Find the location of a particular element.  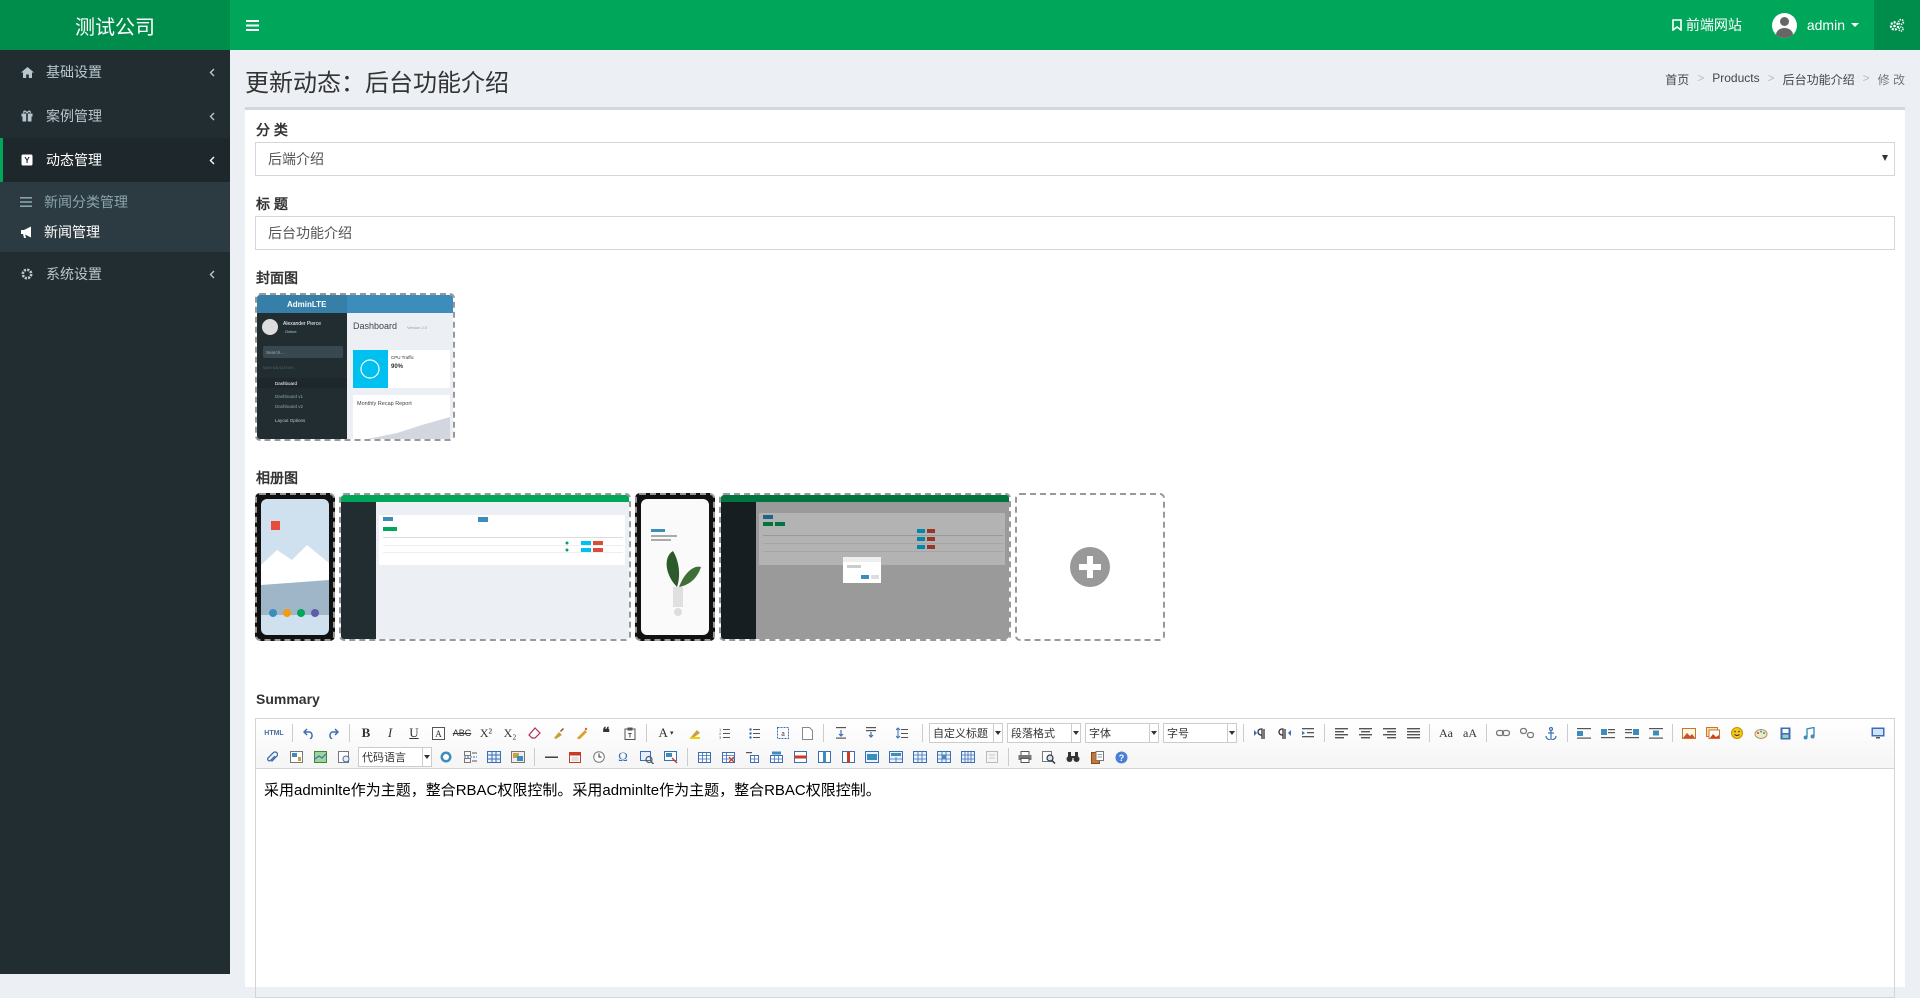

font-border-button: A is located at coordinates (438, 733).